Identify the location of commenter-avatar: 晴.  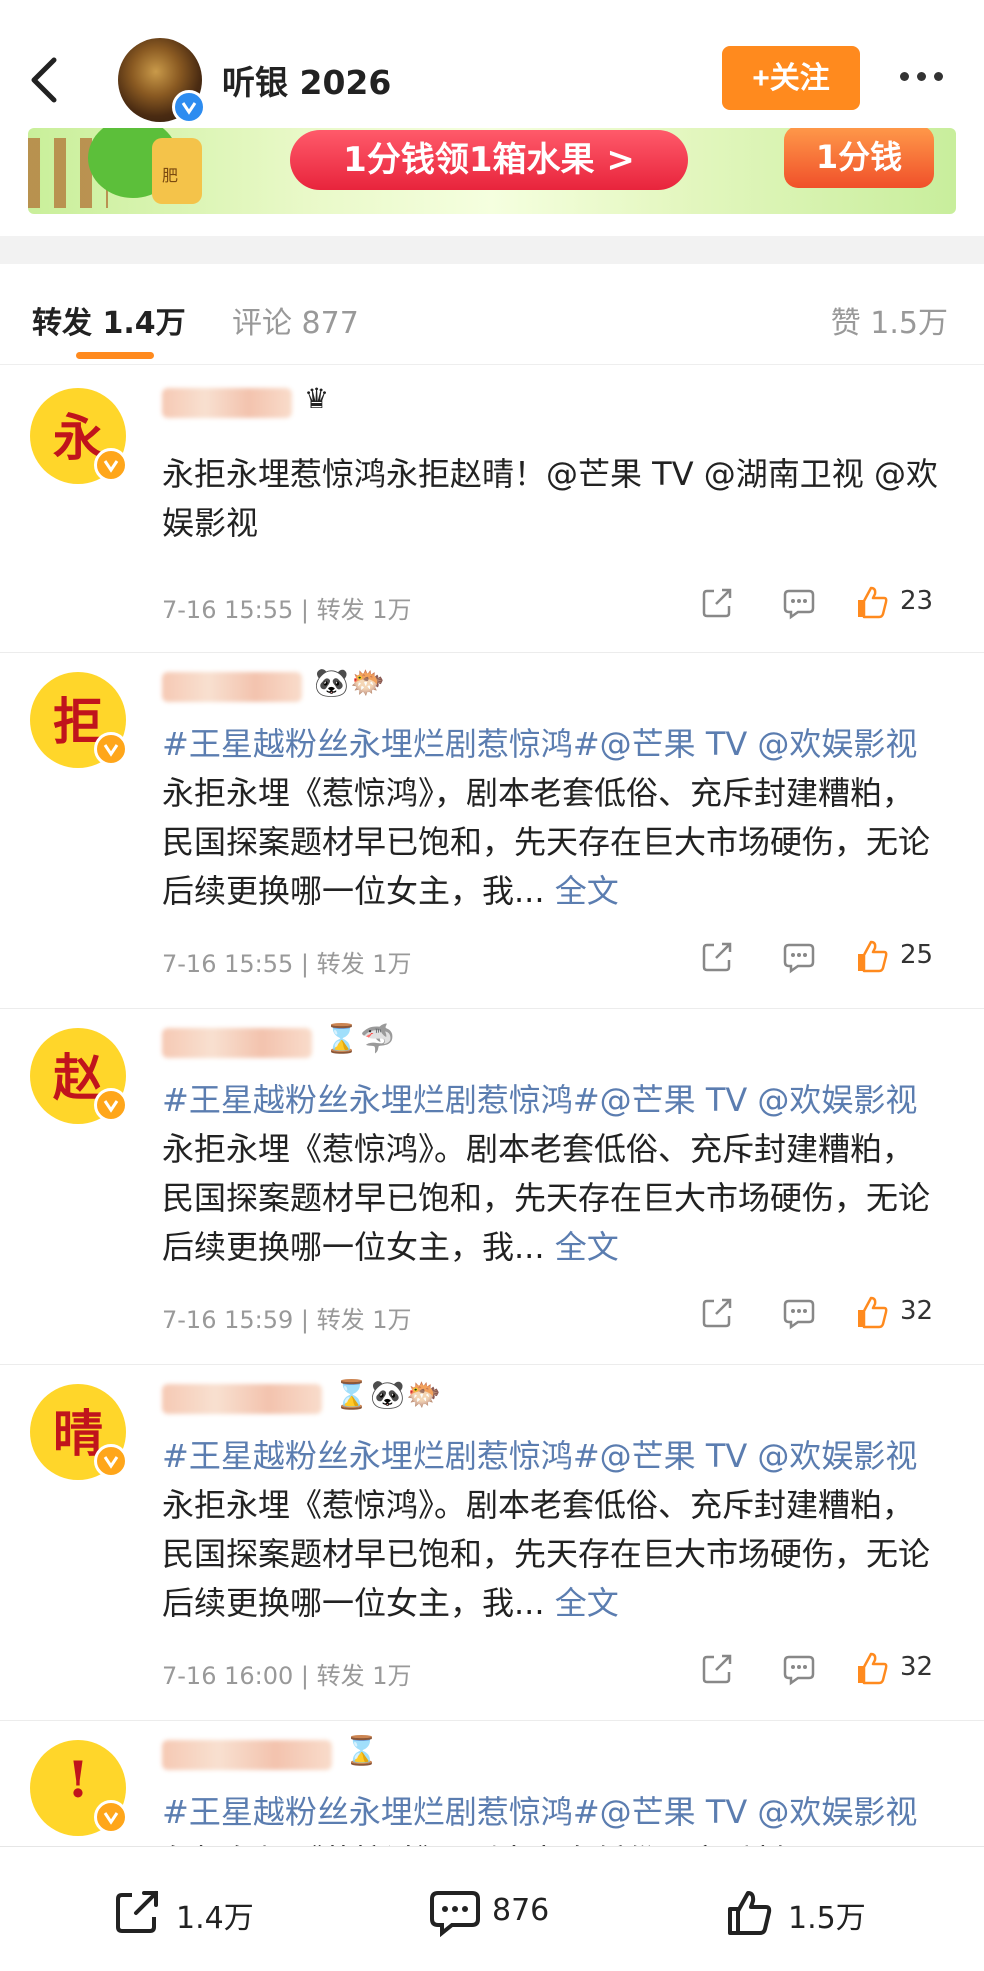
(79, 1432).